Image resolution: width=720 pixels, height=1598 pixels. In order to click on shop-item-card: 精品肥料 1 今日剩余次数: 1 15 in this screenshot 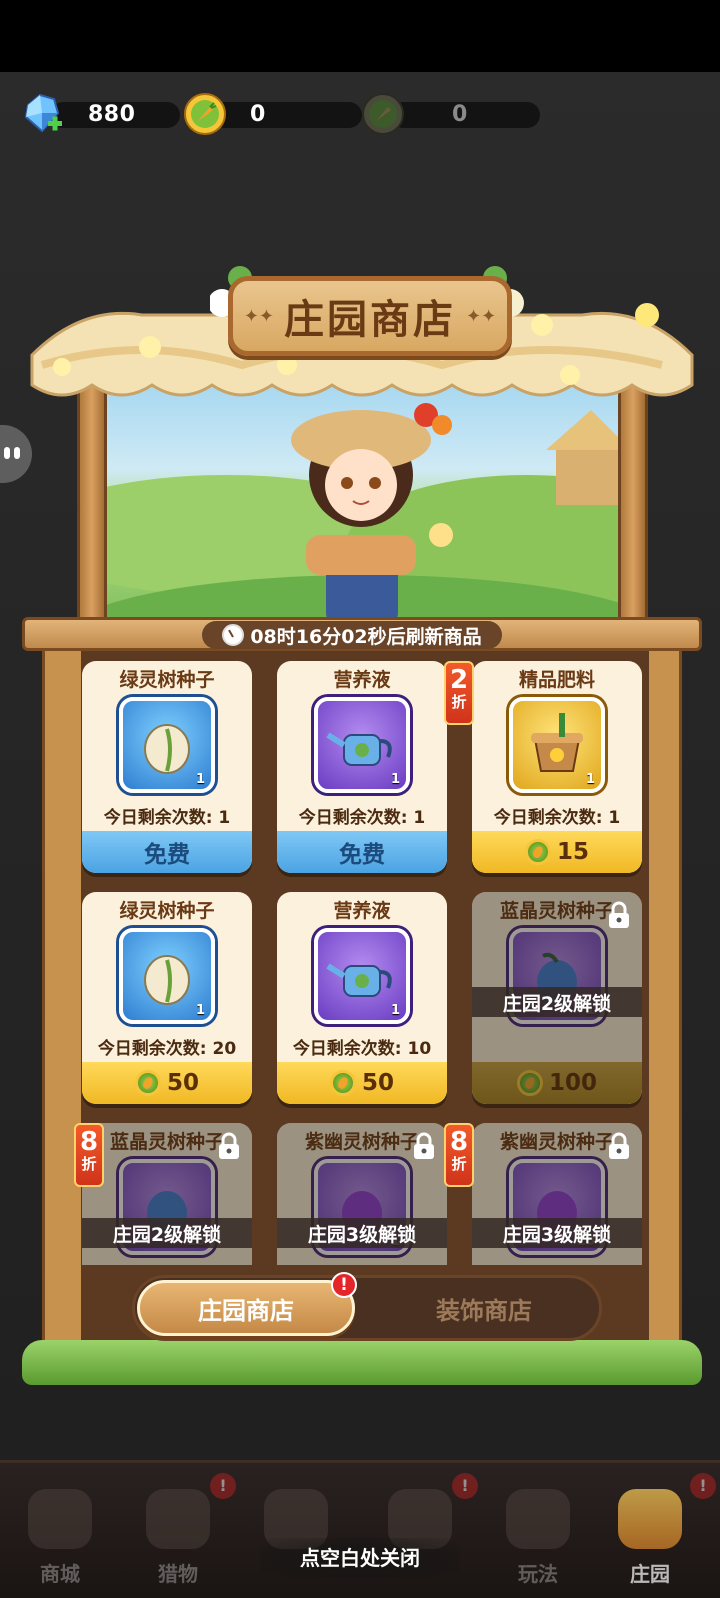, I will do `click(557, 767)`.